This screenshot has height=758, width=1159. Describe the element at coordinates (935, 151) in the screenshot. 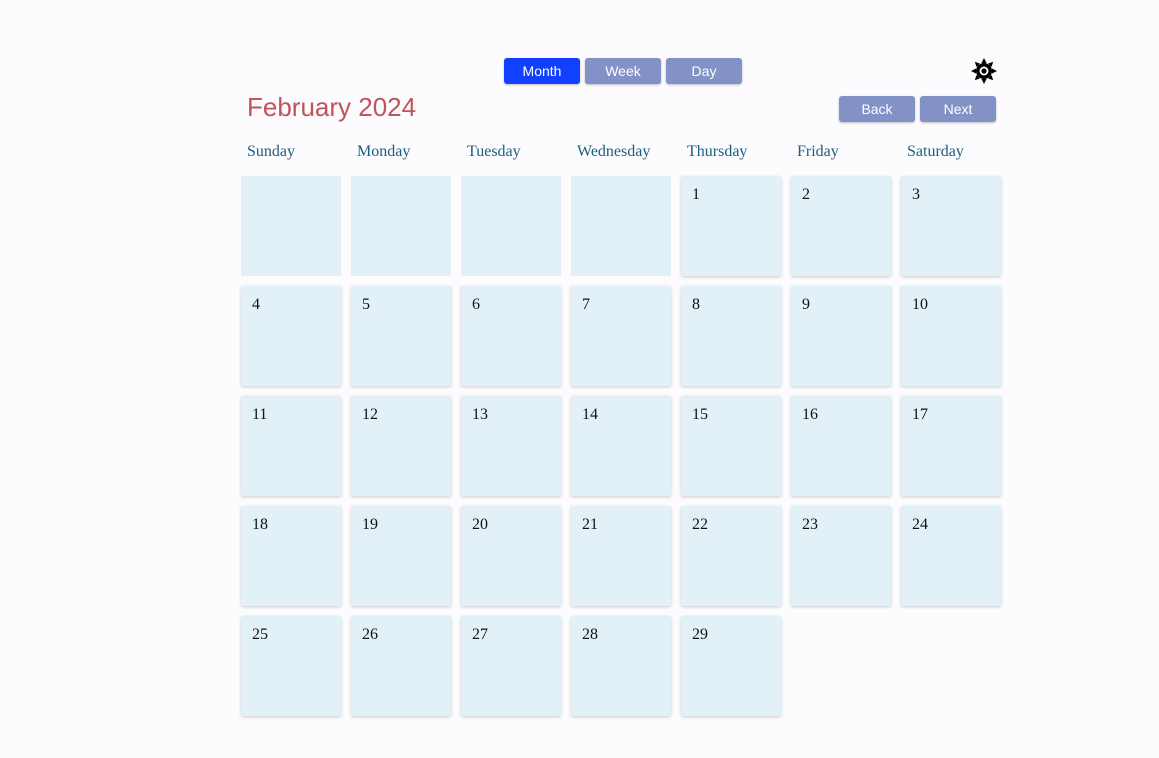

I see `weekday-label-saturday: Saturday` at that location.